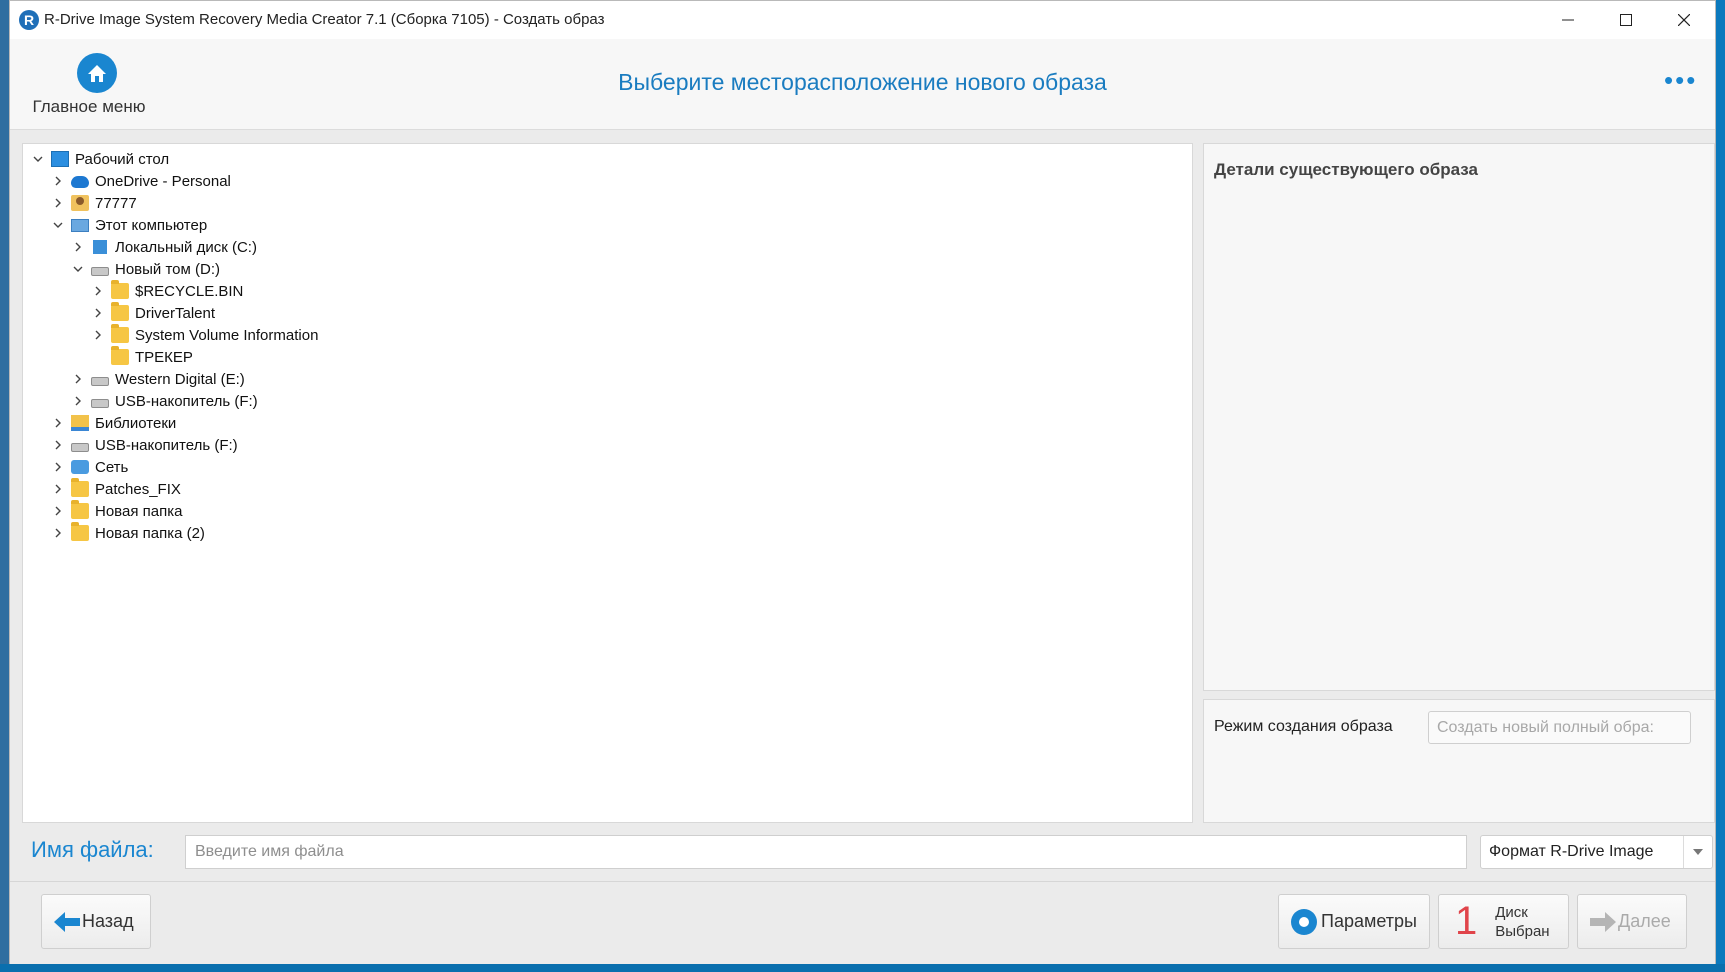  I want to click on back-button: Назад, so click(96, 921).